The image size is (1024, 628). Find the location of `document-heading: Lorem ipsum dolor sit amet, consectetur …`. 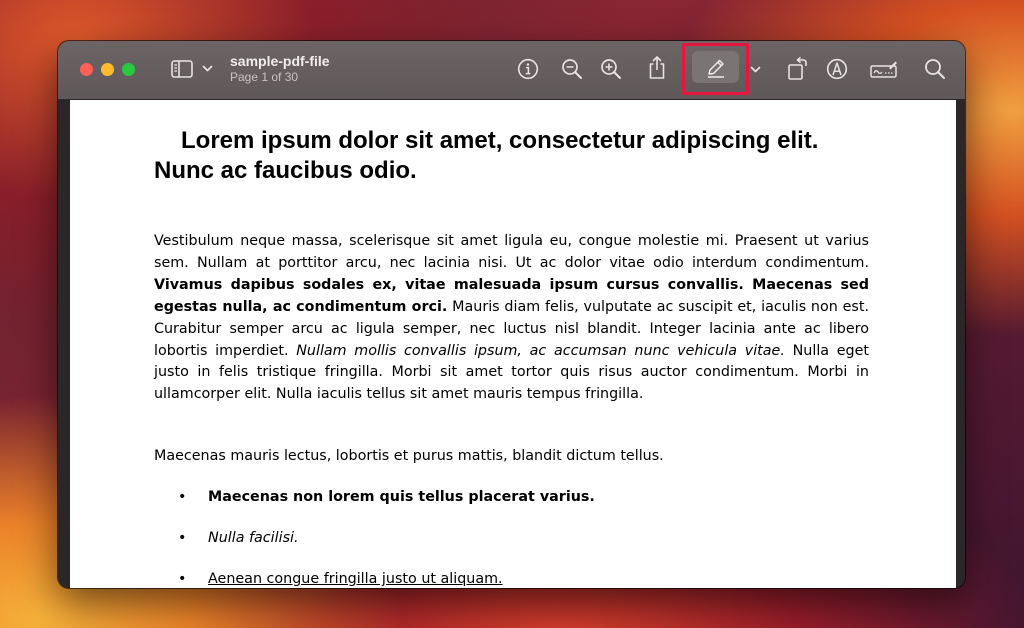

document-heading: Lorem ipsum dolor sit amet, consectetur … is located at coordinates (486, 155).